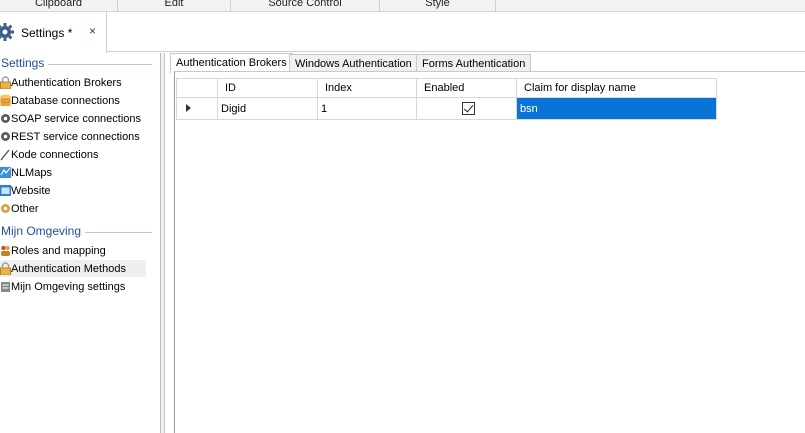 This screenshot has height=433, width=805. I want to click on nav-section-header-mijn-omgeving: Mijn Omgeving, so click(76, 231).